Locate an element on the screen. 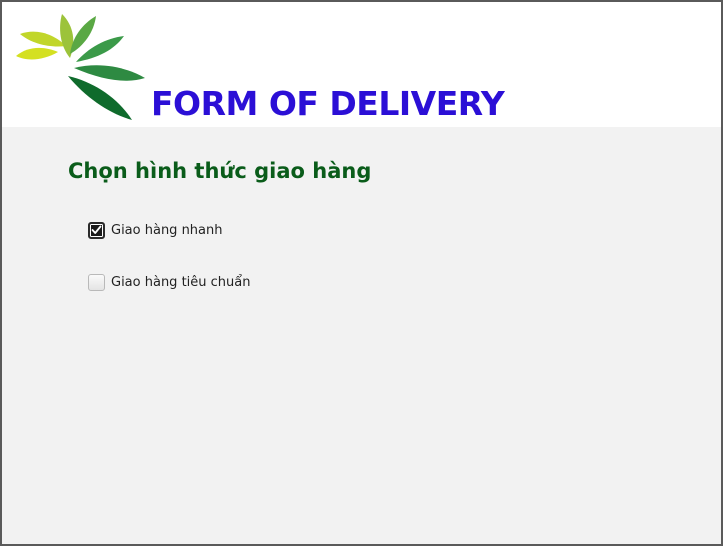 This screenshot has height=546, width=723. fast-delivery-option: Giao hàng nhanh is located at coordinates (155, 230).